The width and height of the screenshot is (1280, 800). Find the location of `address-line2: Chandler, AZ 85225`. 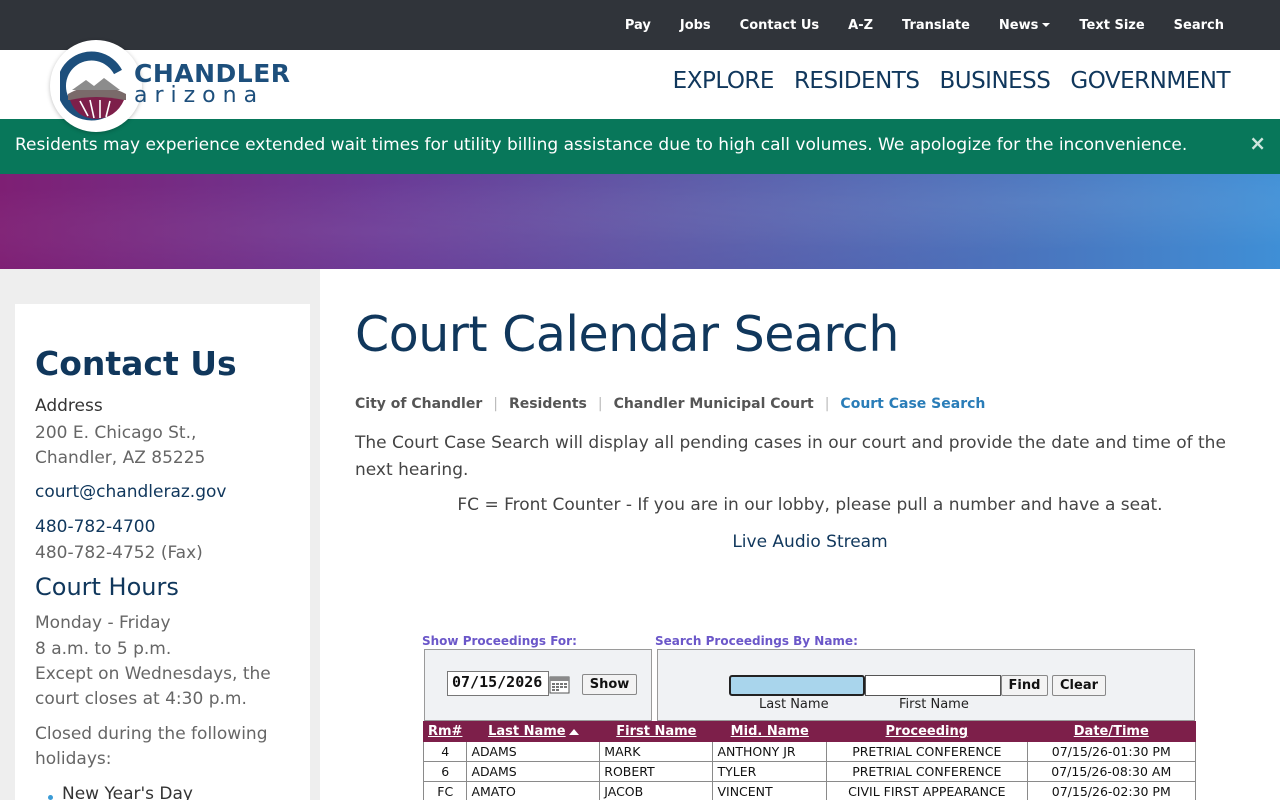

address-line2: Chandler, AZ 85225 is located at coordinates (120, 458).